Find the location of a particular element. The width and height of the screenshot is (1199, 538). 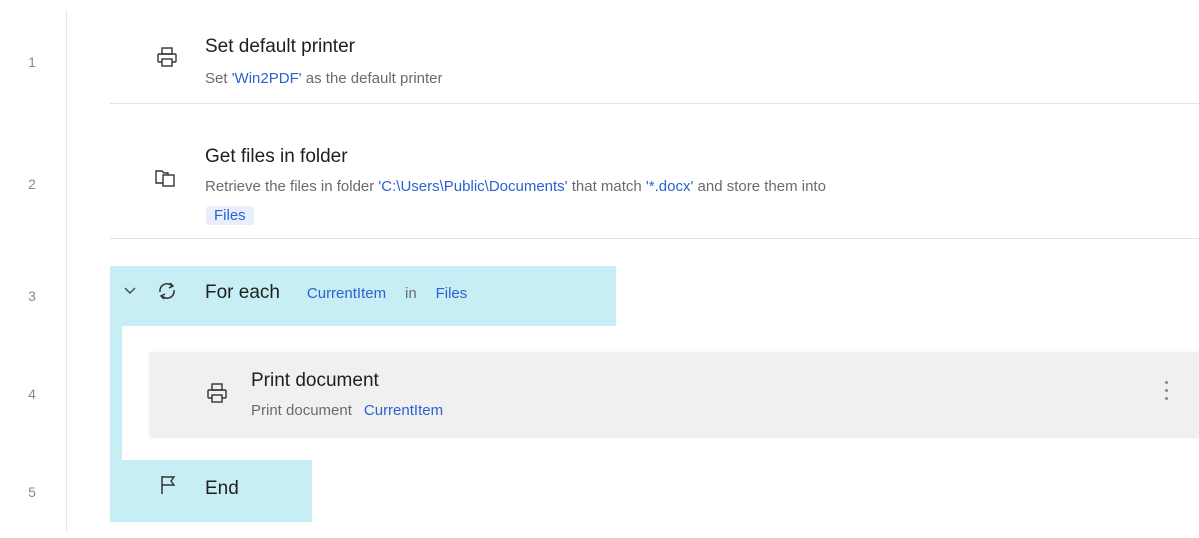

folder-path-token: 'C:\Users\Public\Documents' is located at coordinates (473, 186).